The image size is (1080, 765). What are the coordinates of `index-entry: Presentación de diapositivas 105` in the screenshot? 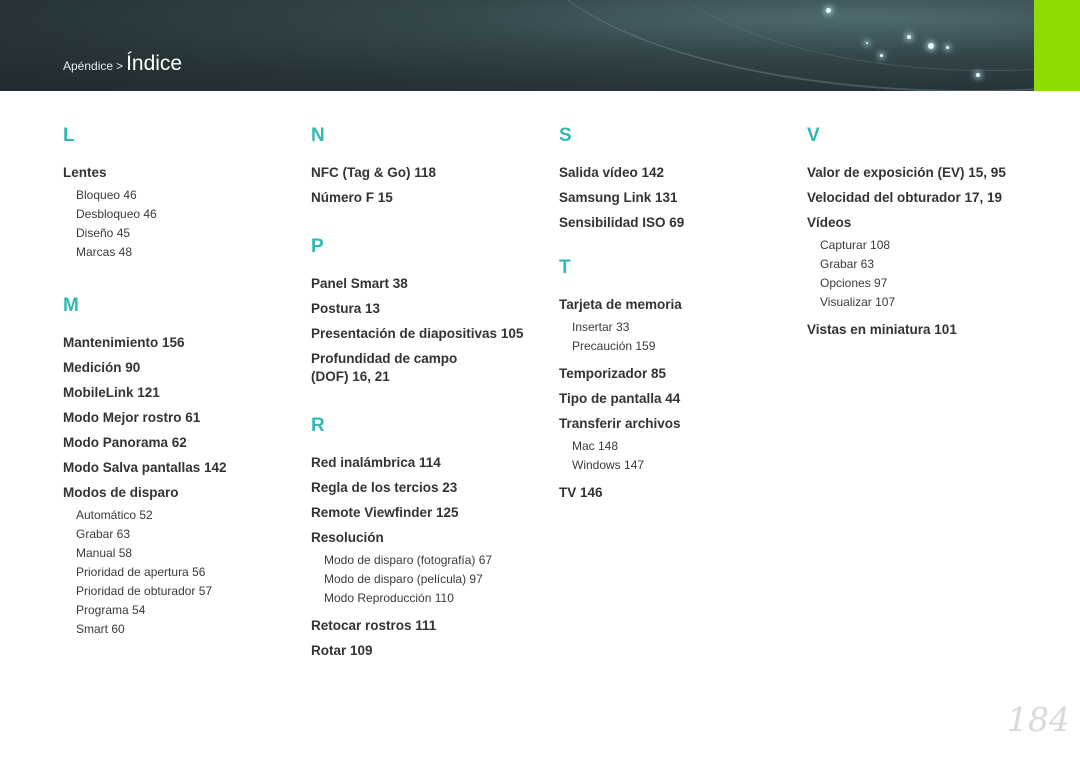 It's located at (426, 334).